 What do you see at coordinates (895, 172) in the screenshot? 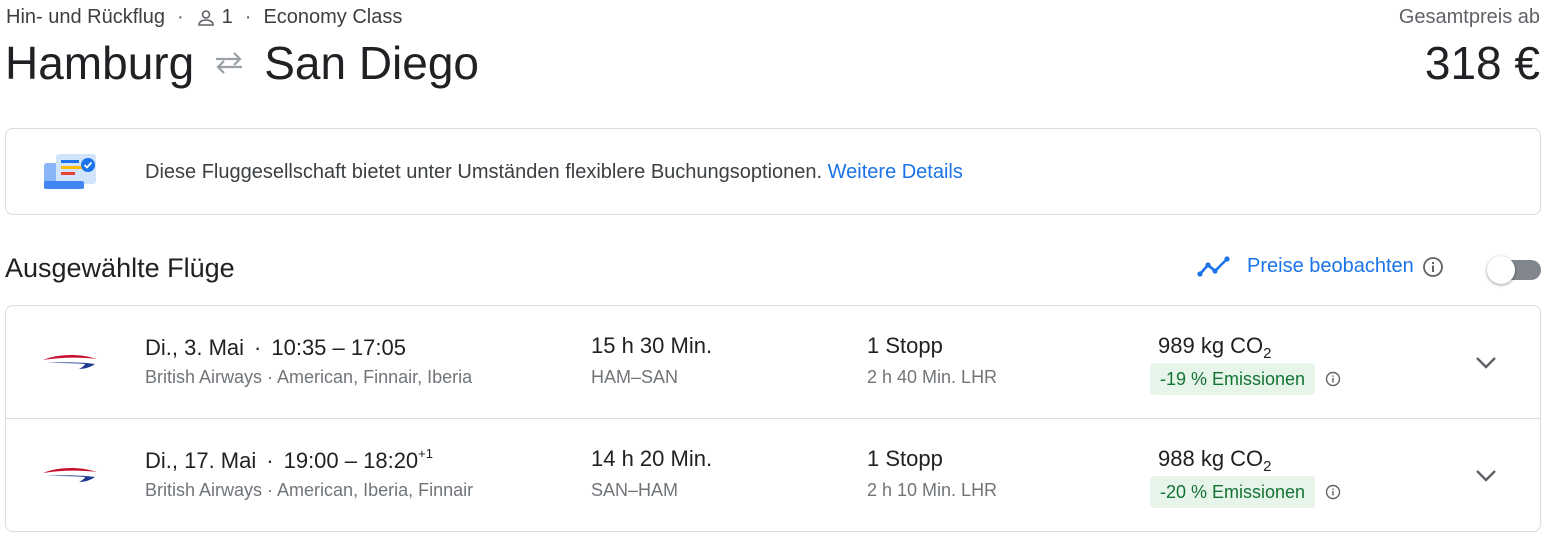
I see `more-details-link: Weitere Details` at bounding box center [895, 172].